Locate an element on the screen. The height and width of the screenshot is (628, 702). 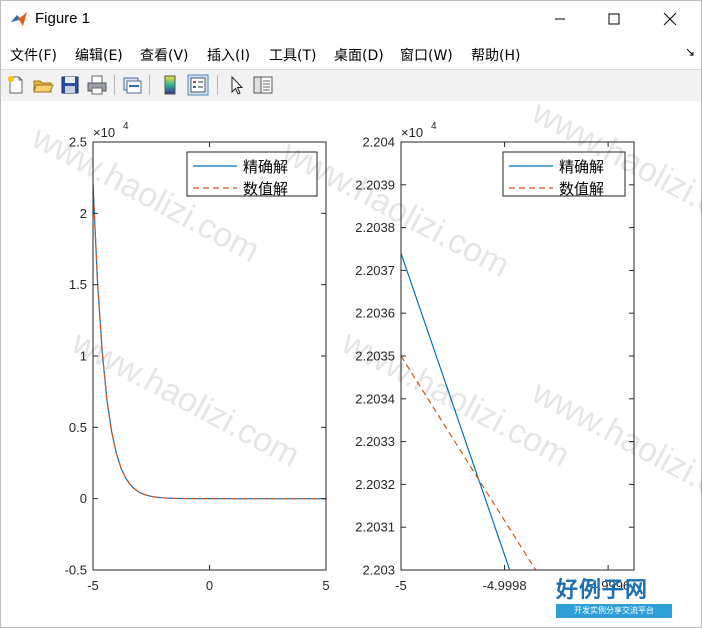
y-tick-label: 0.5 is located at coordinates (78, 427).